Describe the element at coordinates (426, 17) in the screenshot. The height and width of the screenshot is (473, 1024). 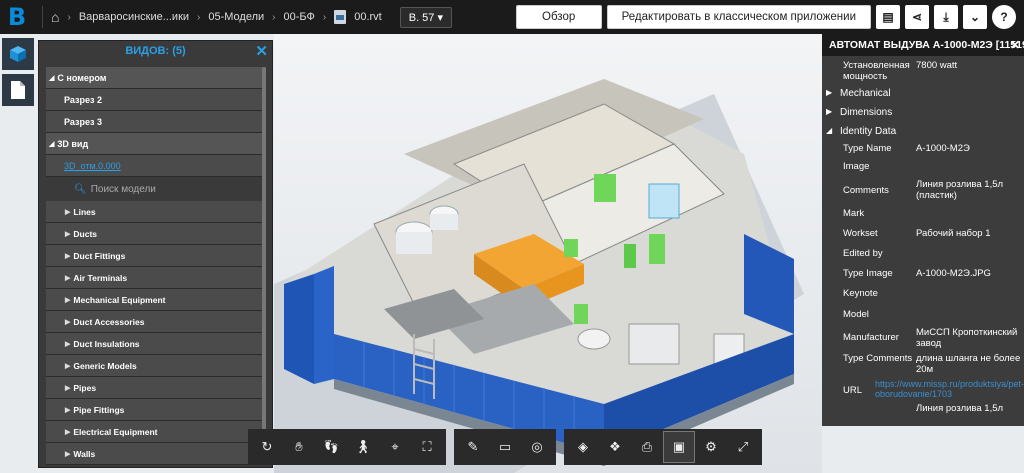
I see `version-select: В. 57 ▾` at that location.